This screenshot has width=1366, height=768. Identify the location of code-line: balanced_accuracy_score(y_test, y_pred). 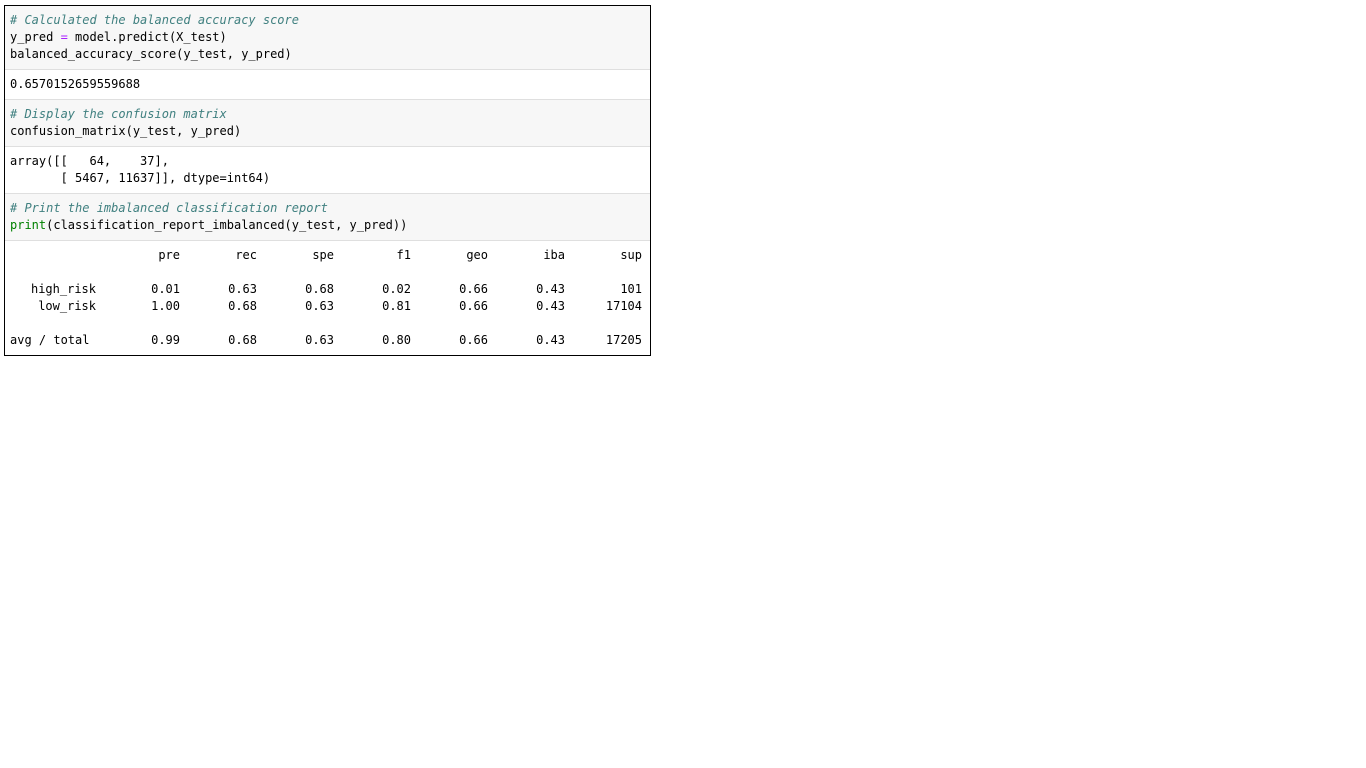
(151, 54).